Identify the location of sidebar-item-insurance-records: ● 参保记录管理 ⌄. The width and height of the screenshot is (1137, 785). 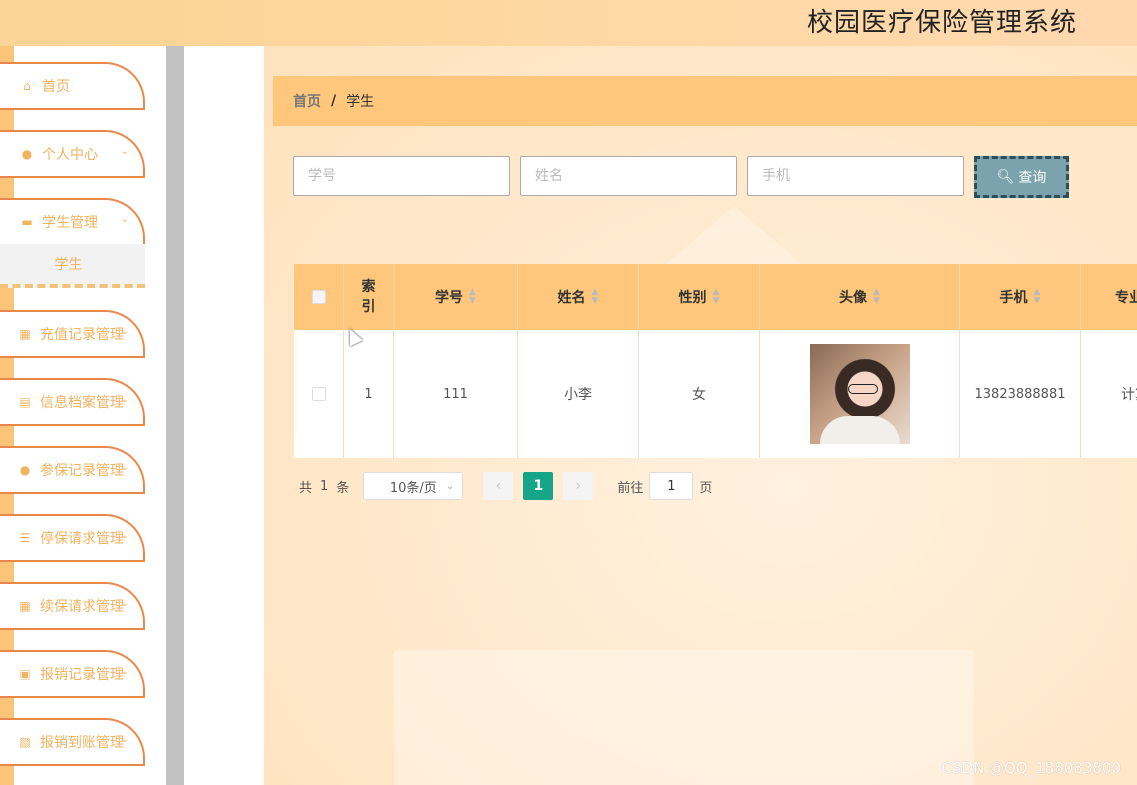
(72, 470).